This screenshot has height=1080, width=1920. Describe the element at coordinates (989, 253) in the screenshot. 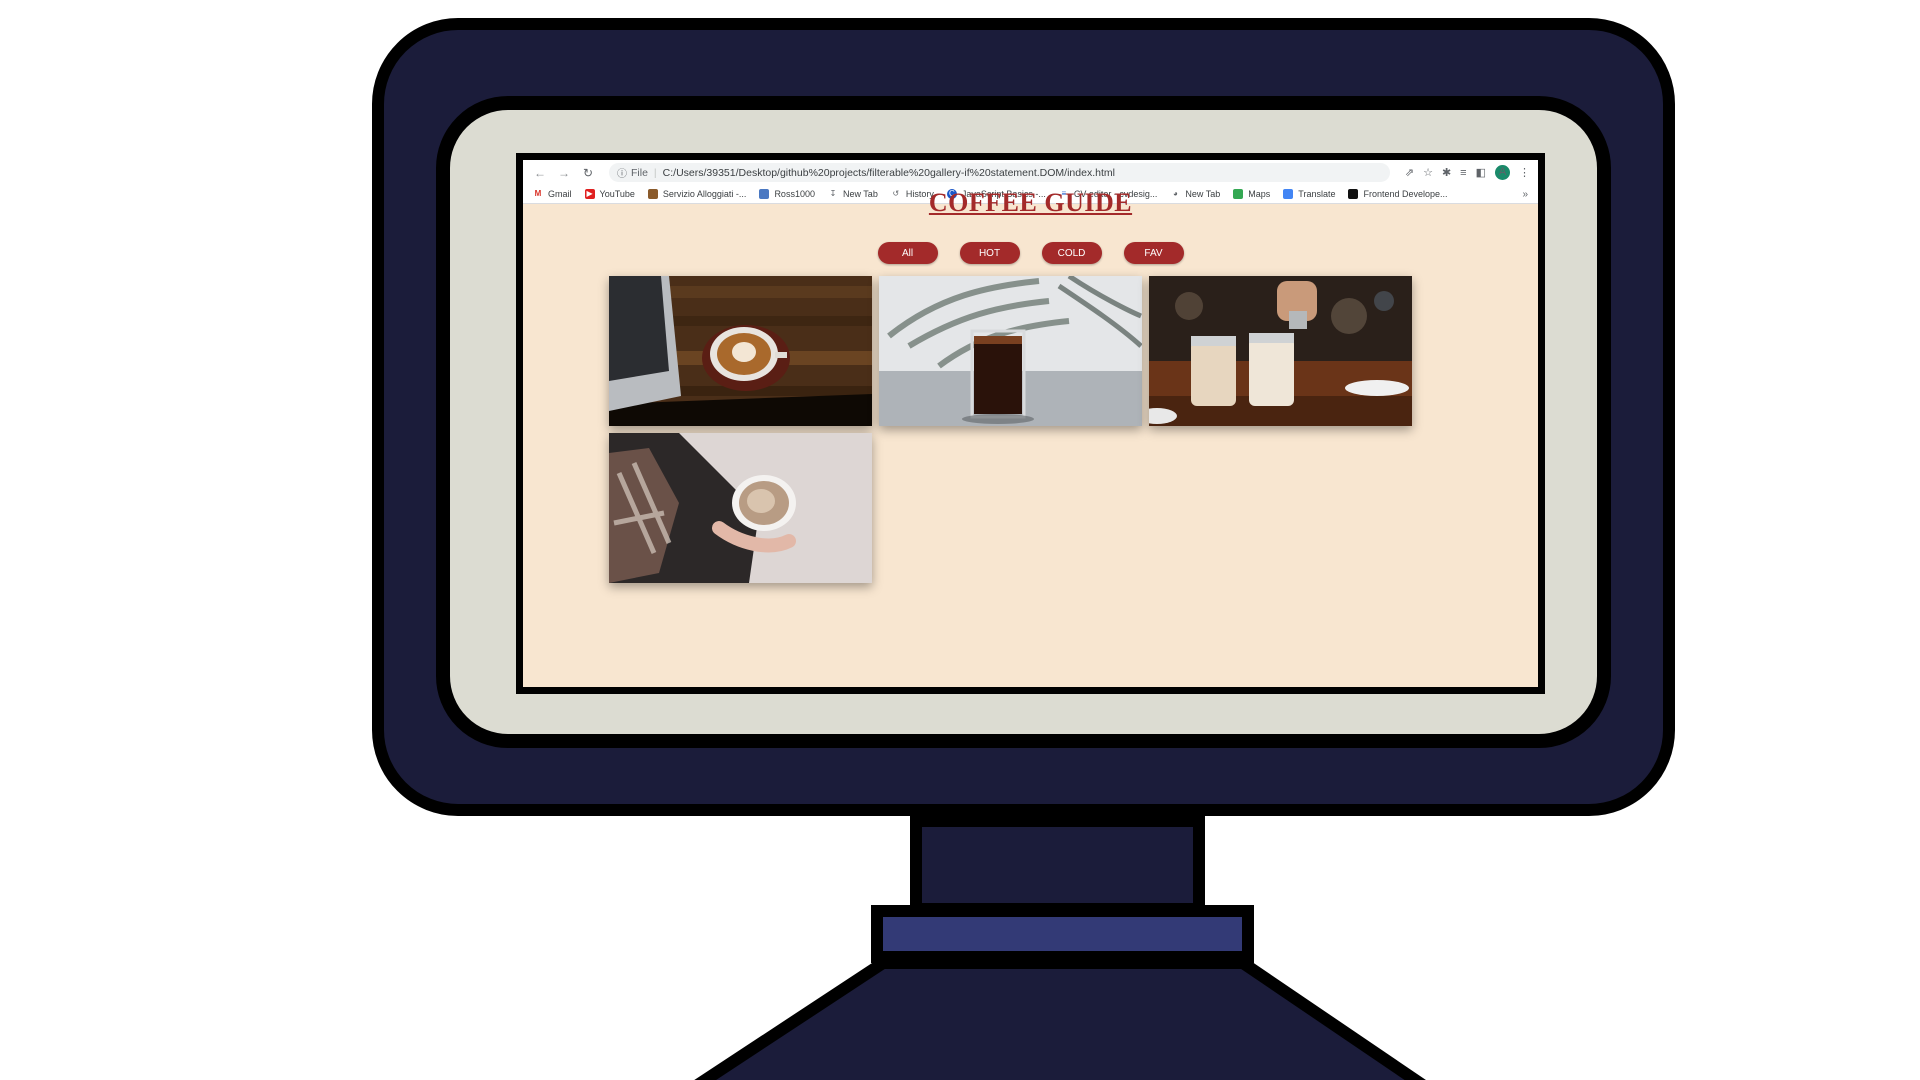

I see `filter-hot-button: HOT` at that location.